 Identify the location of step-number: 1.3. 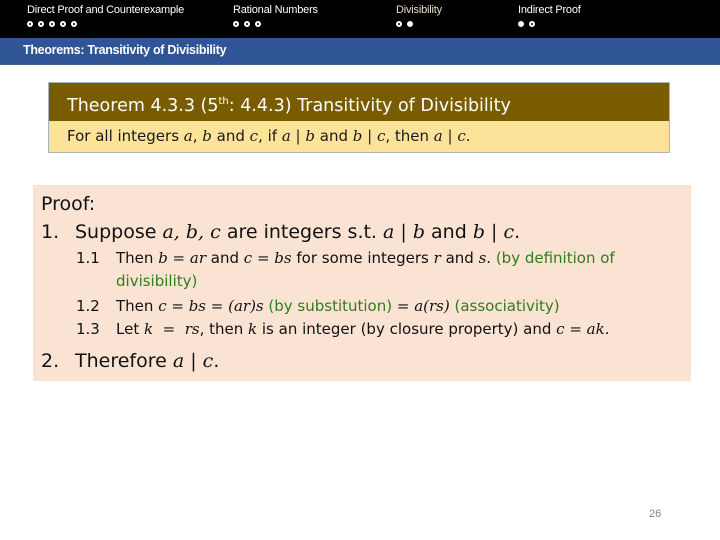
(88, 329).